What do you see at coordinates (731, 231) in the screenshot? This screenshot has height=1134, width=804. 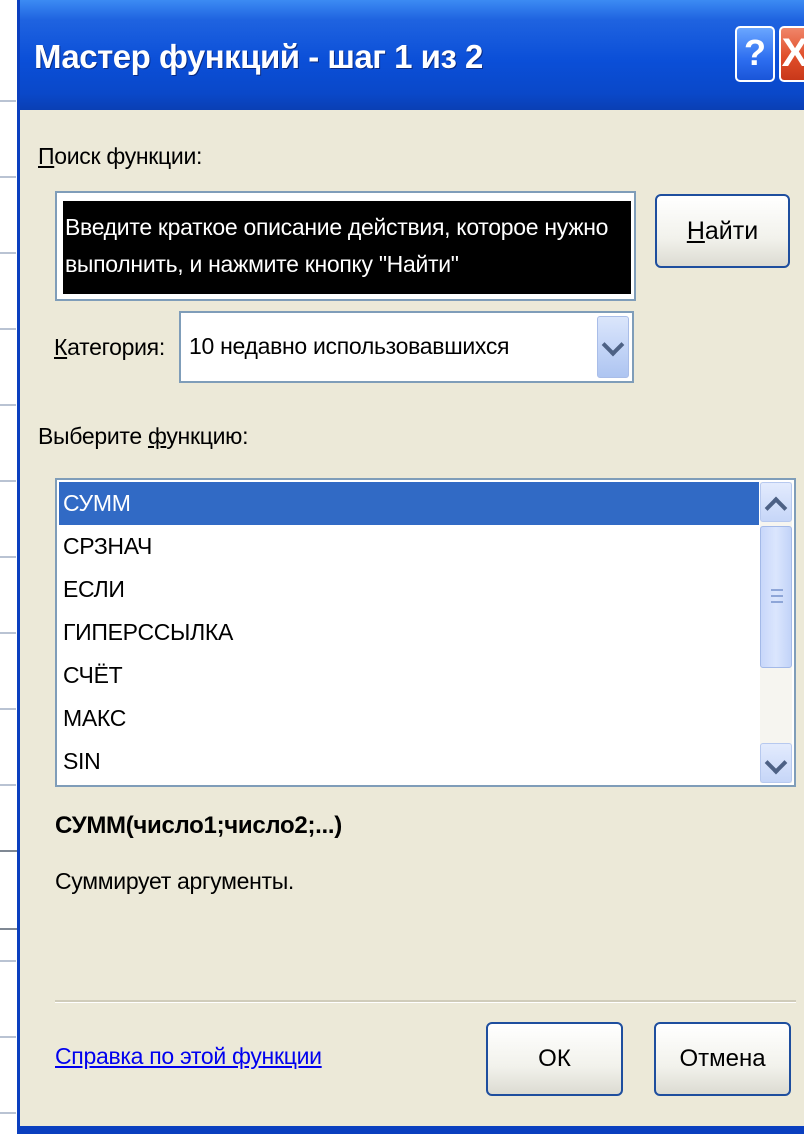 I see `find-button-label: айти` at bounding box center [731, 231].